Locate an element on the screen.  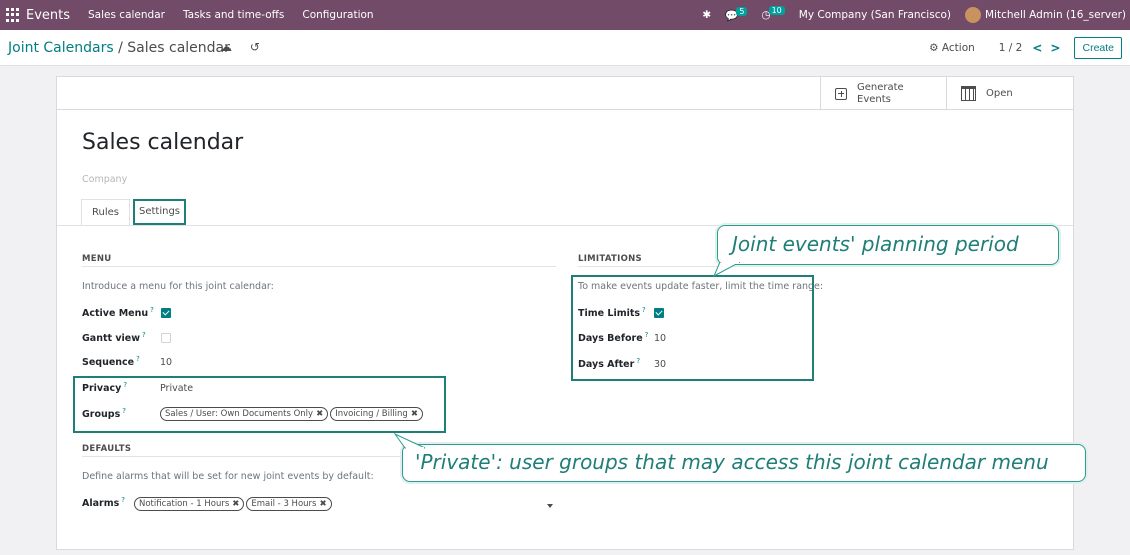
activities-count-badge: 10 is located at coordinates (776, 10).